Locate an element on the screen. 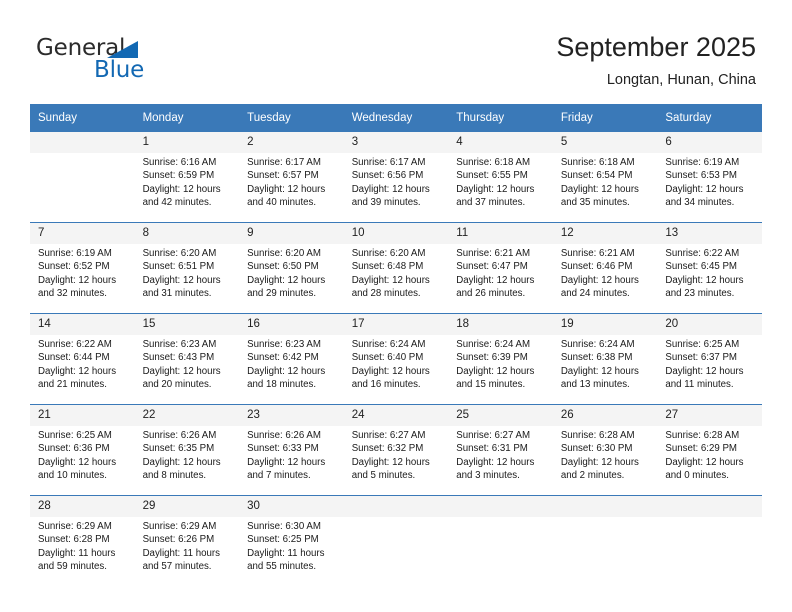 The width and height of the screenshot is (792, 612). detail-sunset: Sunset: 6:52 PM is located at coordinates (74, 267).